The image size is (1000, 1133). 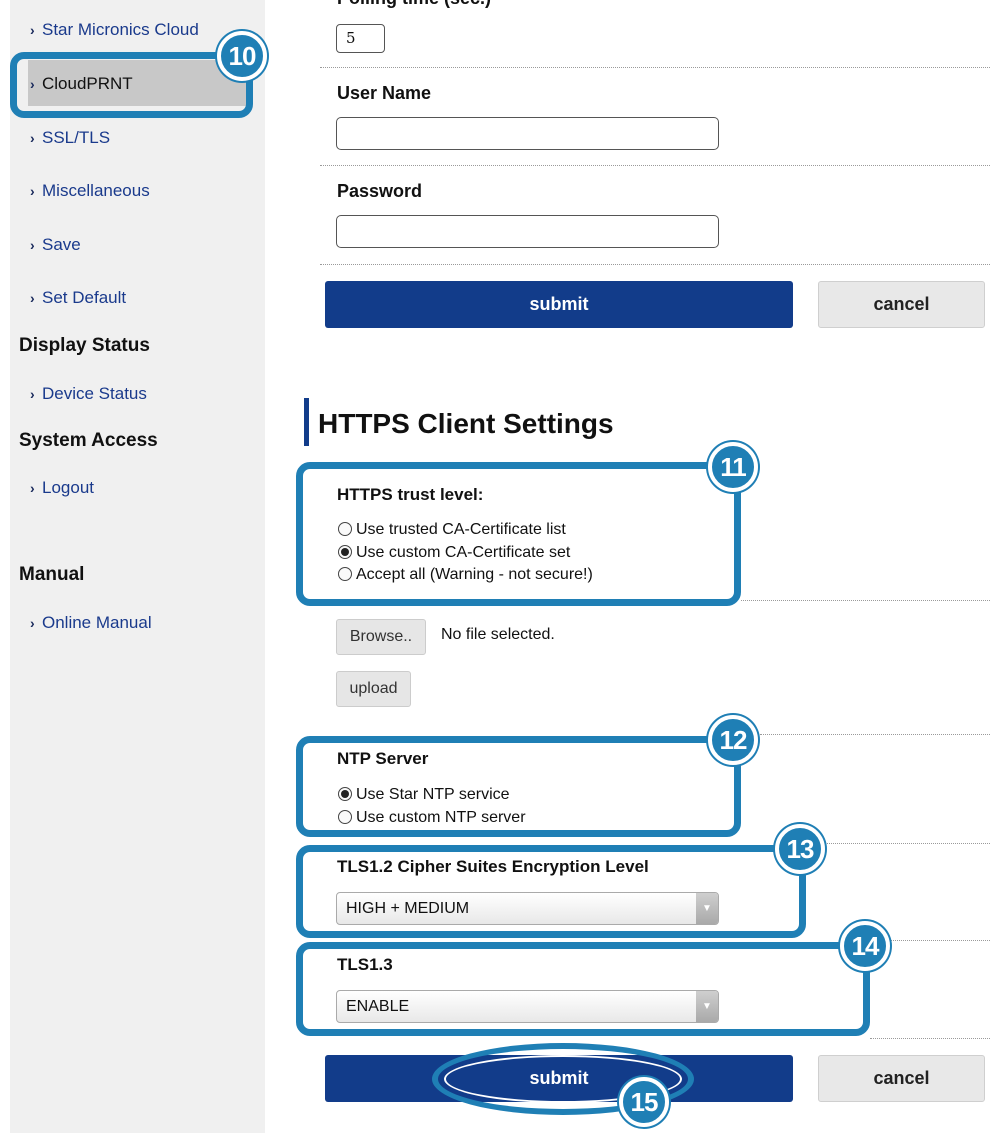 What do you see at coordinates (527, 231) in the screenshot?
I see `password-input` at bounding box center [527, 231].